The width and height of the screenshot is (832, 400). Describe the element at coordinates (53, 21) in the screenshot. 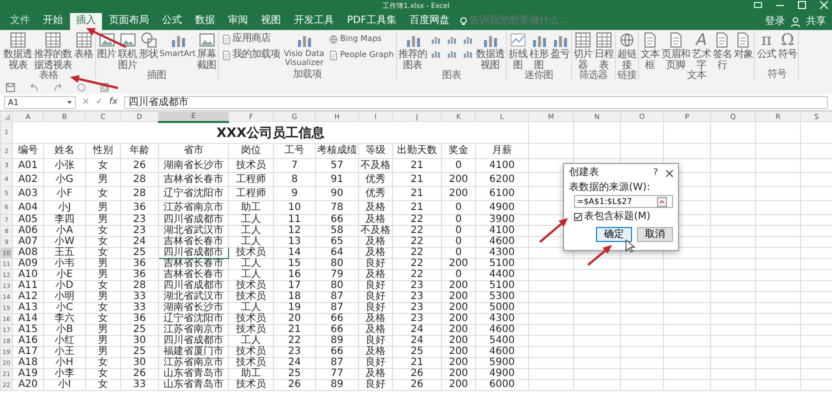

I see `ribbon-tab: 开始` at that location.